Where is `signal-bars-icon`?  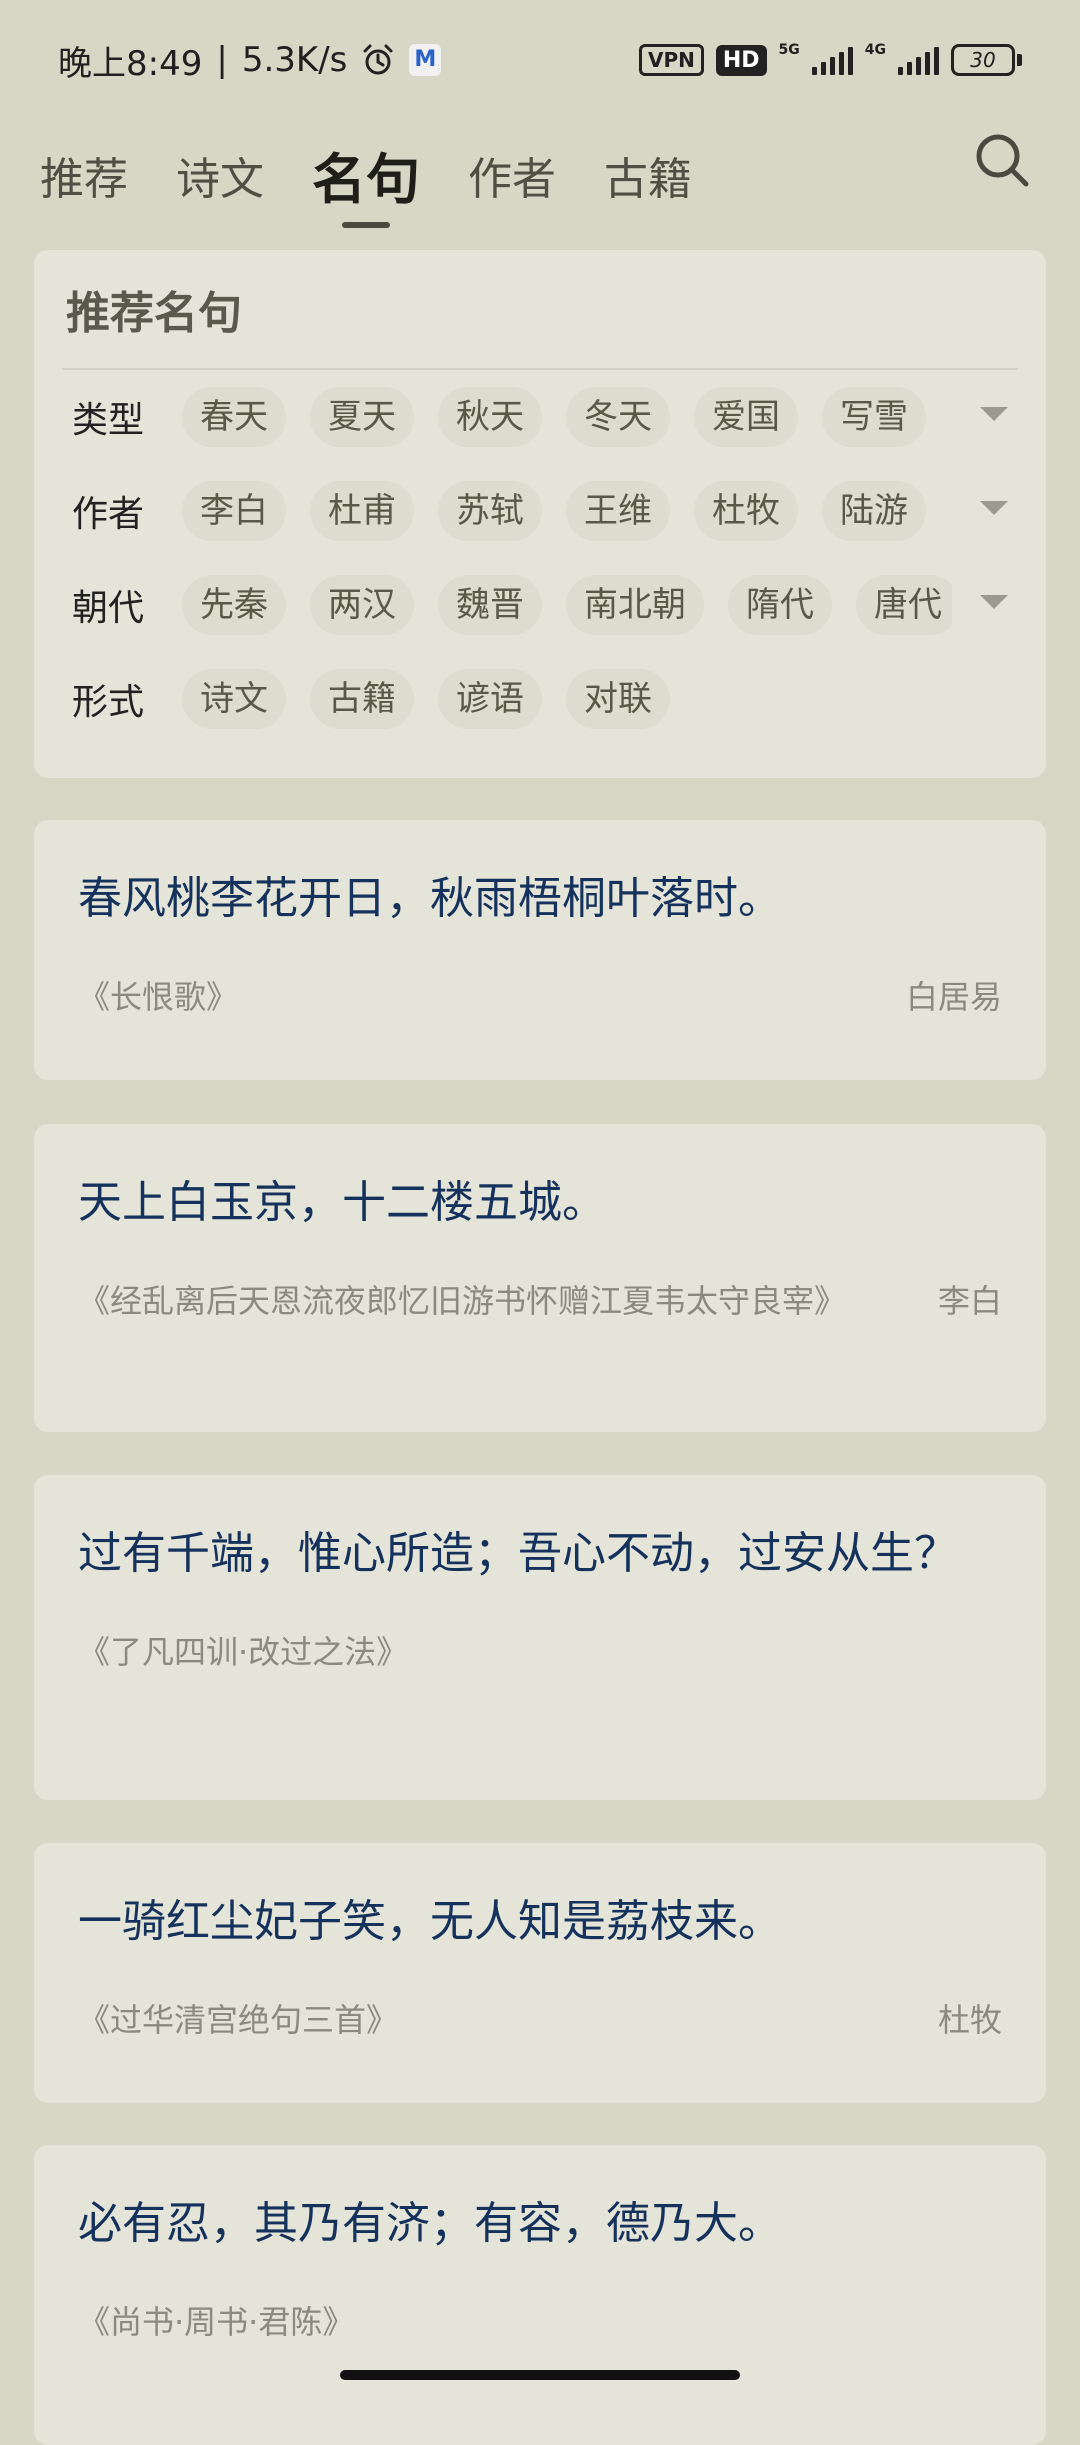 signal-bars-icon is located at coordinates (832, 60).